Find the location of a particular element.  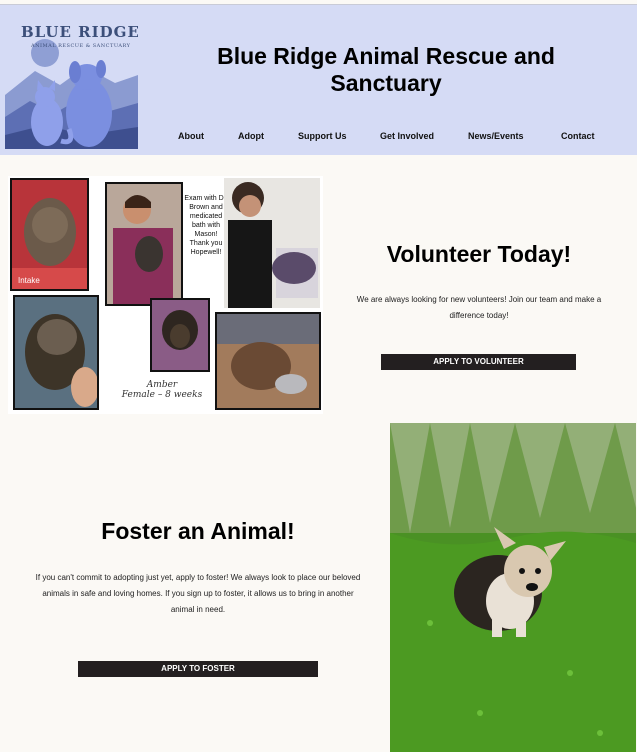

nav-item-support-us: Support Us is located at coordinates (322, 136).